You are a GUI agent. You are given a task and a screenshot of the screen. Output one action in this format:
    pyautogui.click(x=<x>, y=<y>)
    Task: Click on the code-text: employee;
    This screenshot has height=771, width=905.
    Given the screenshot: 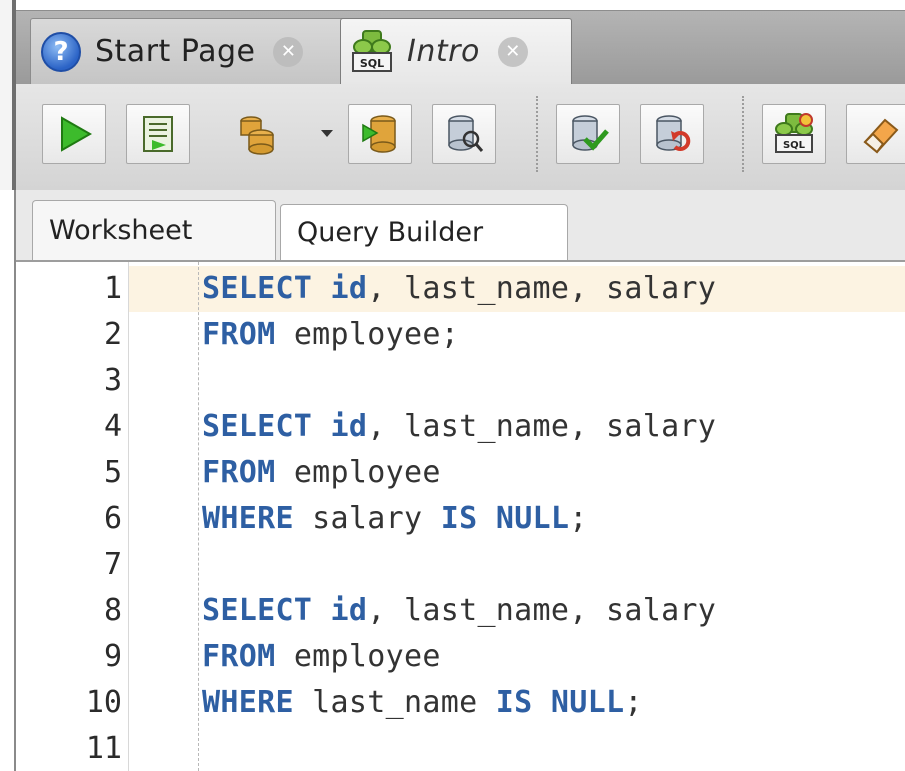 What is the action you would take?
    pyautogui.click(x=367, y=334)
    